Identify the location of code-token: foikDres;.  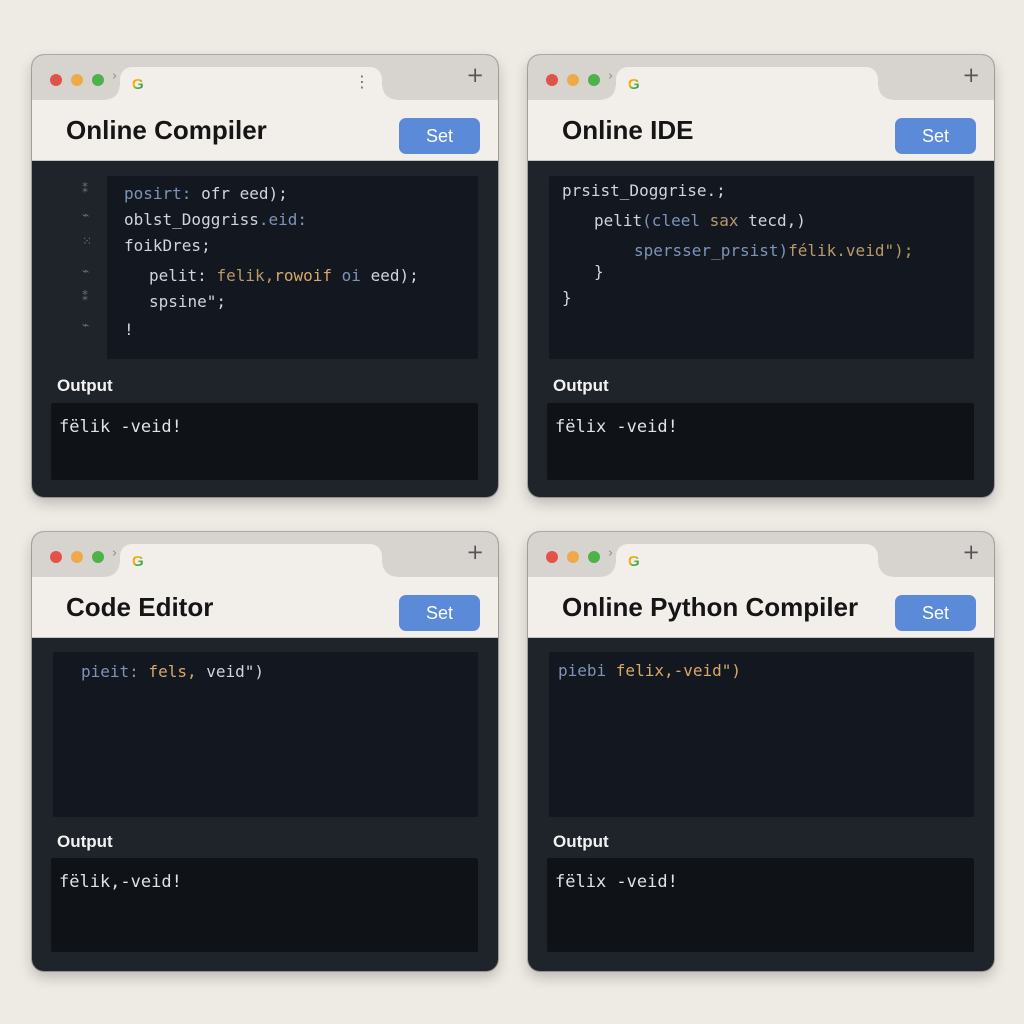
(167, 245).